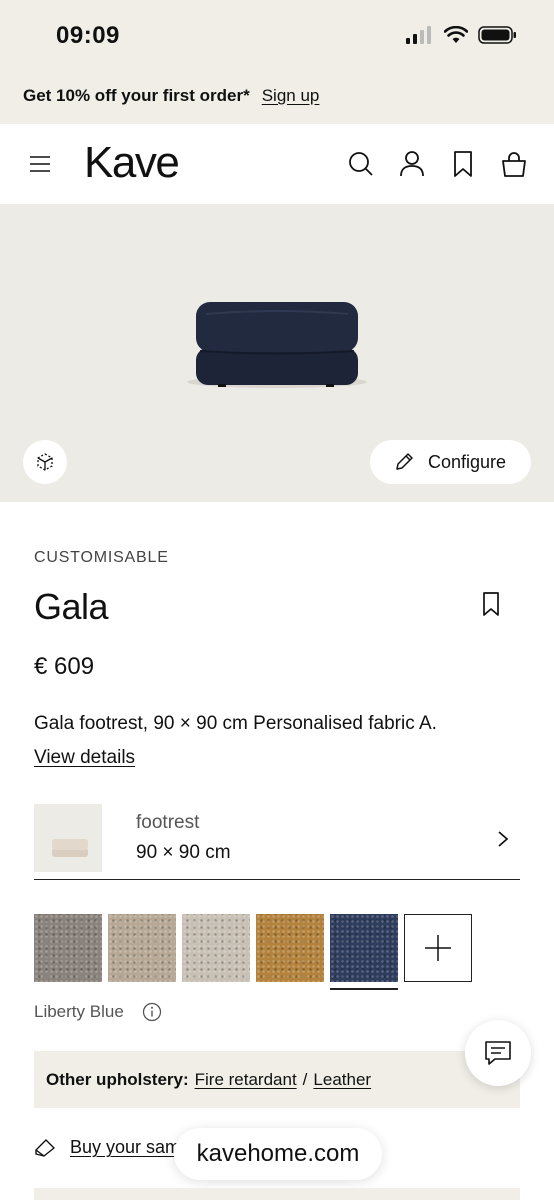  I want to click on chat-bubble-icon, so click(498, 1053).